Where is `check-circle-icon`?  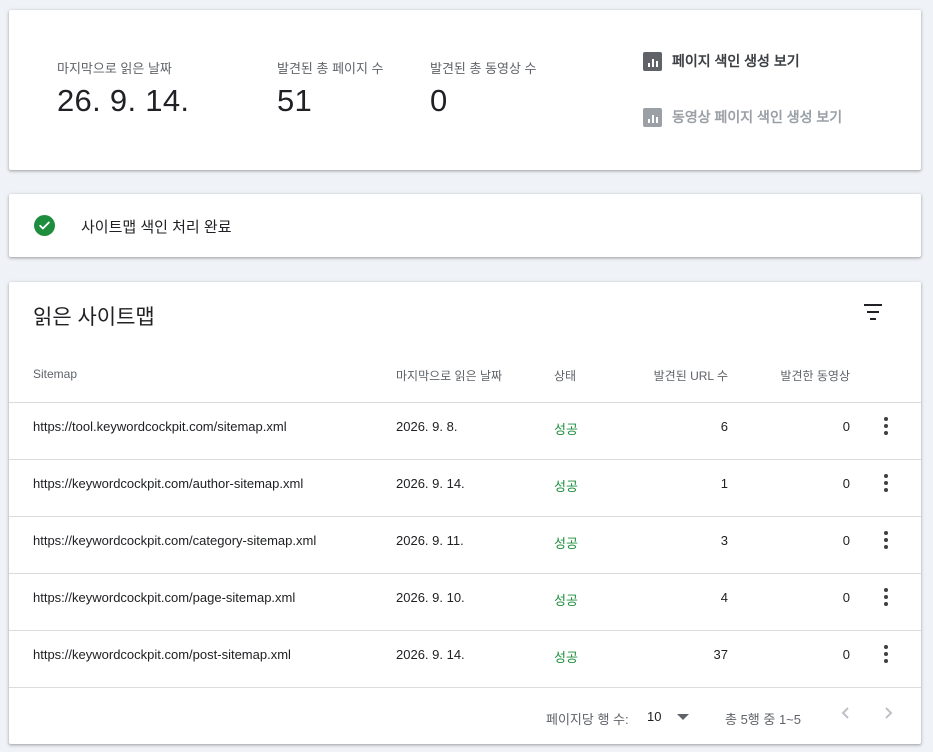
check-circle-icon is located at coordinates (44, 225).